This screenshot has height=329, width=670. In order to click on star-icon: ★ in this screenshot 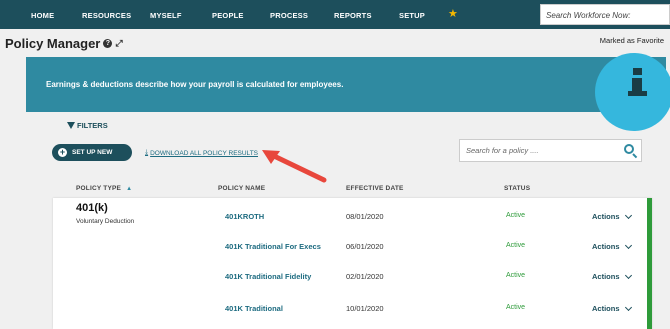, I will do `click(453, 13)`.